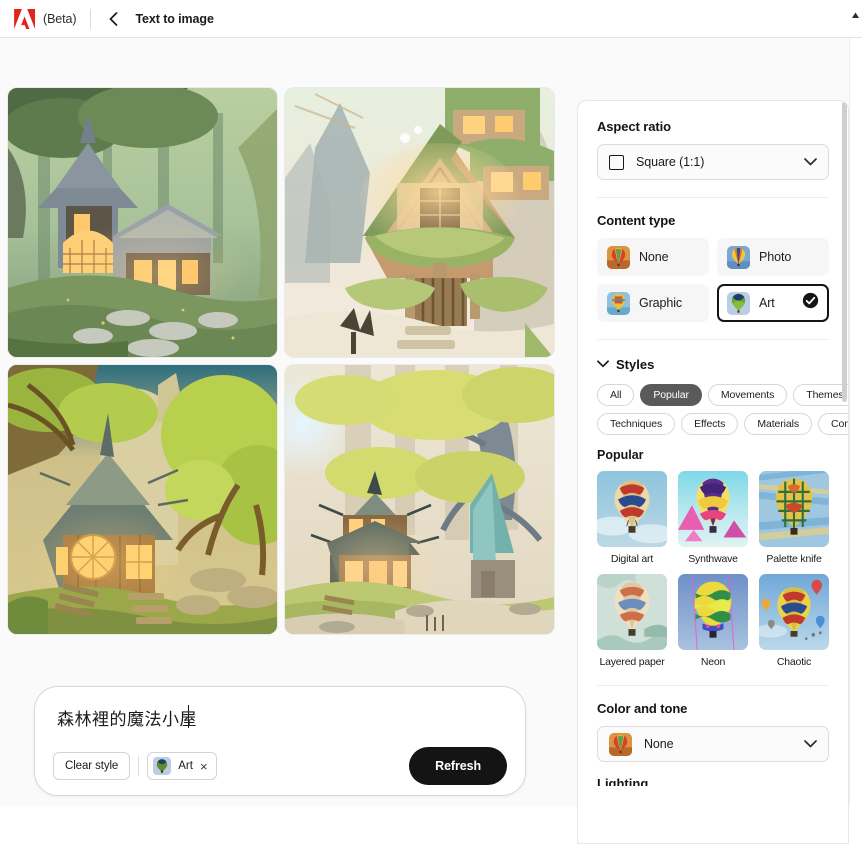  I want to click on content-type-none: None, so click(653, 257).